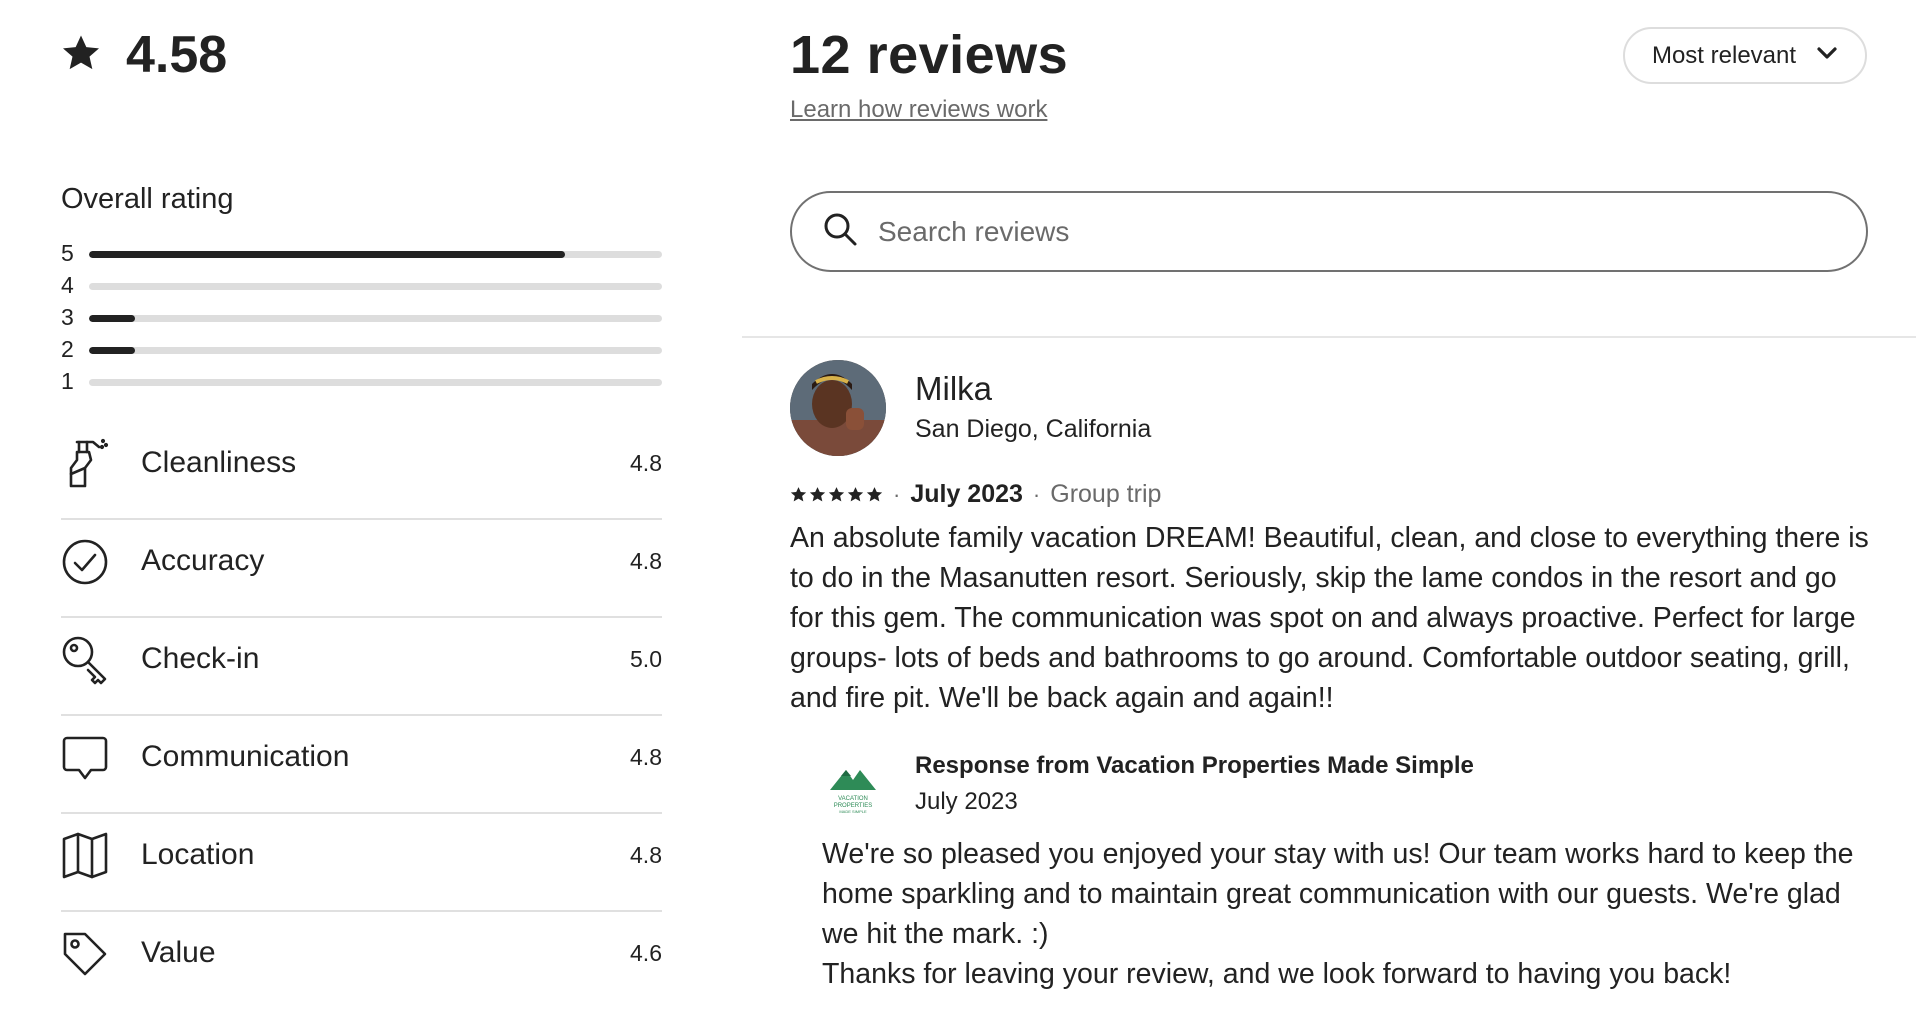 This screenshot has width=1920, height=1027. I want to click on chat-bubble-icon, so click(85, 758).